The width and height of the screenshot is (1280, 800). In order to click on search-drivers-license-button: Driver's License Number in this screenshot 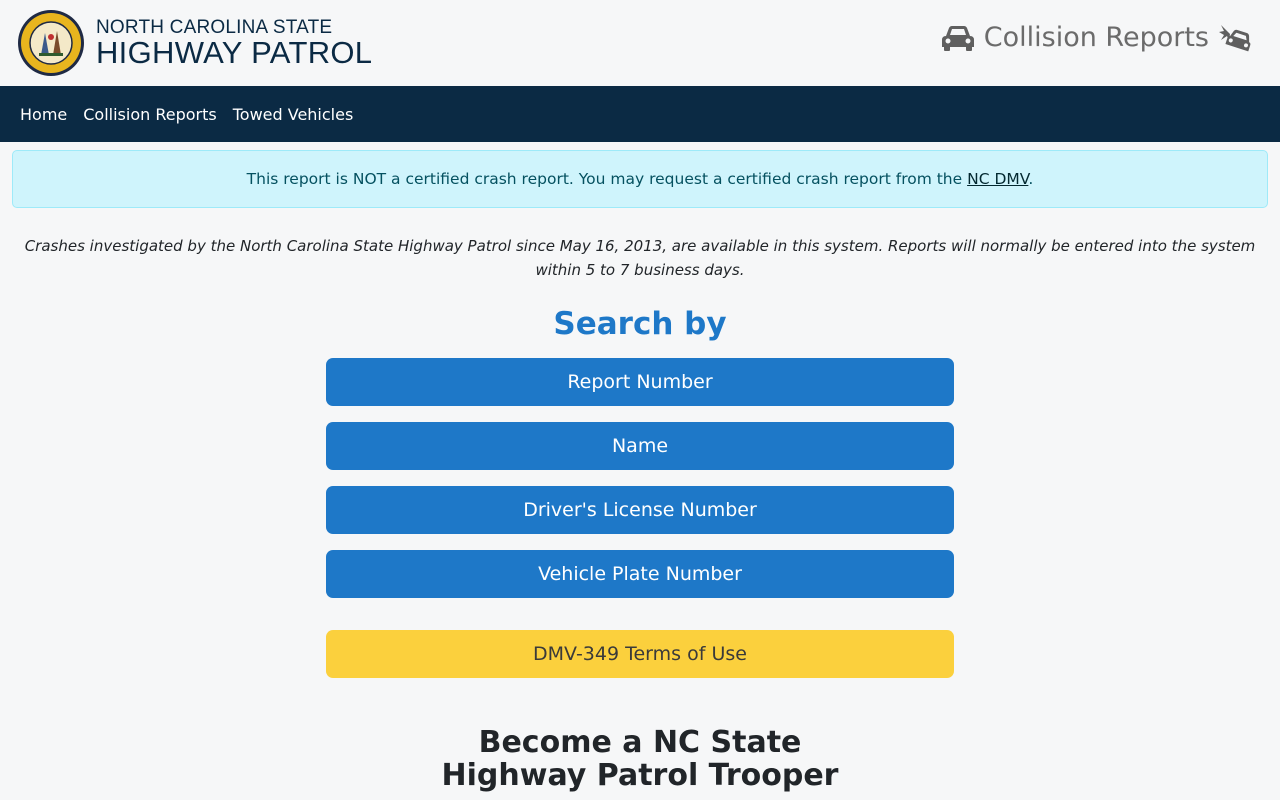, I will do `click(640, 510)`.